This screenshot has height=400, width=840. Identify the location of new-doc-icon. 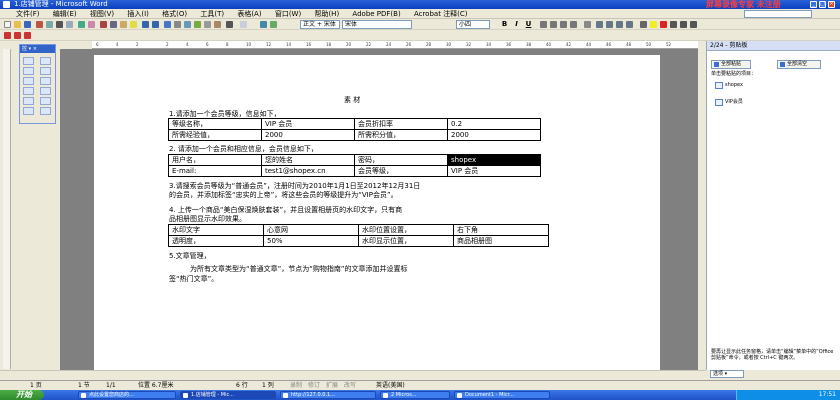
(7, 24).